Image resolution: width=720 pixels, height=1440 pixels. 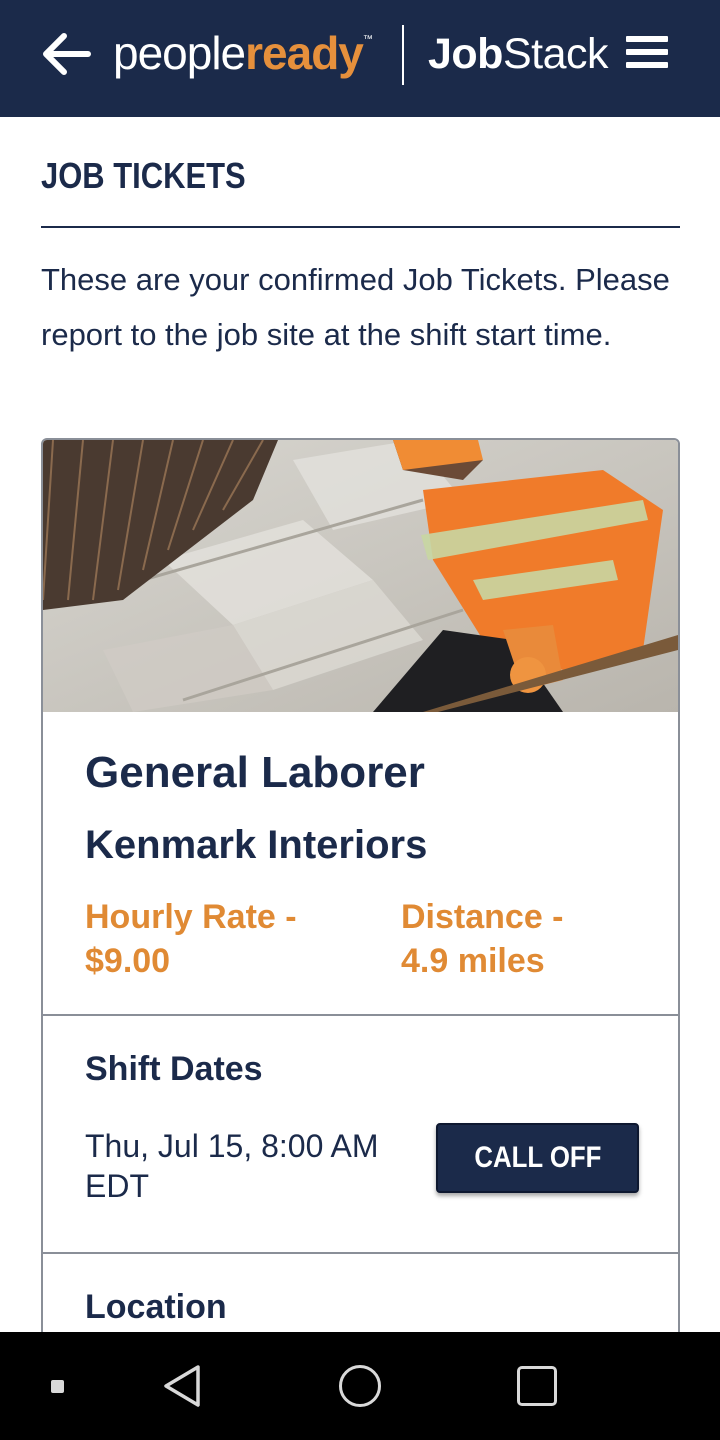 I want to click on location-heading: Location, so click(x=156, y=1307).